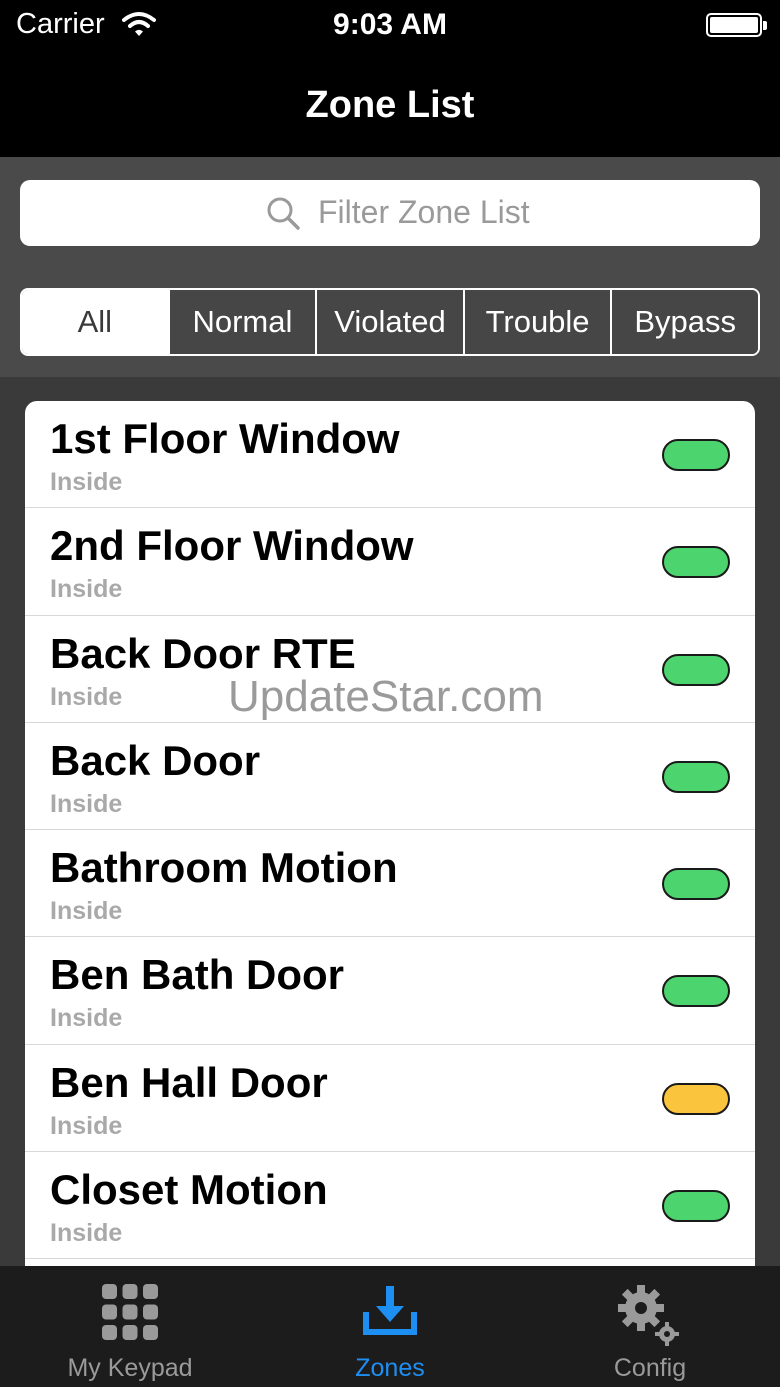 This screenshot has width=780, height=1387. I want to click on segment-normal: Normal, so click(241, 322).